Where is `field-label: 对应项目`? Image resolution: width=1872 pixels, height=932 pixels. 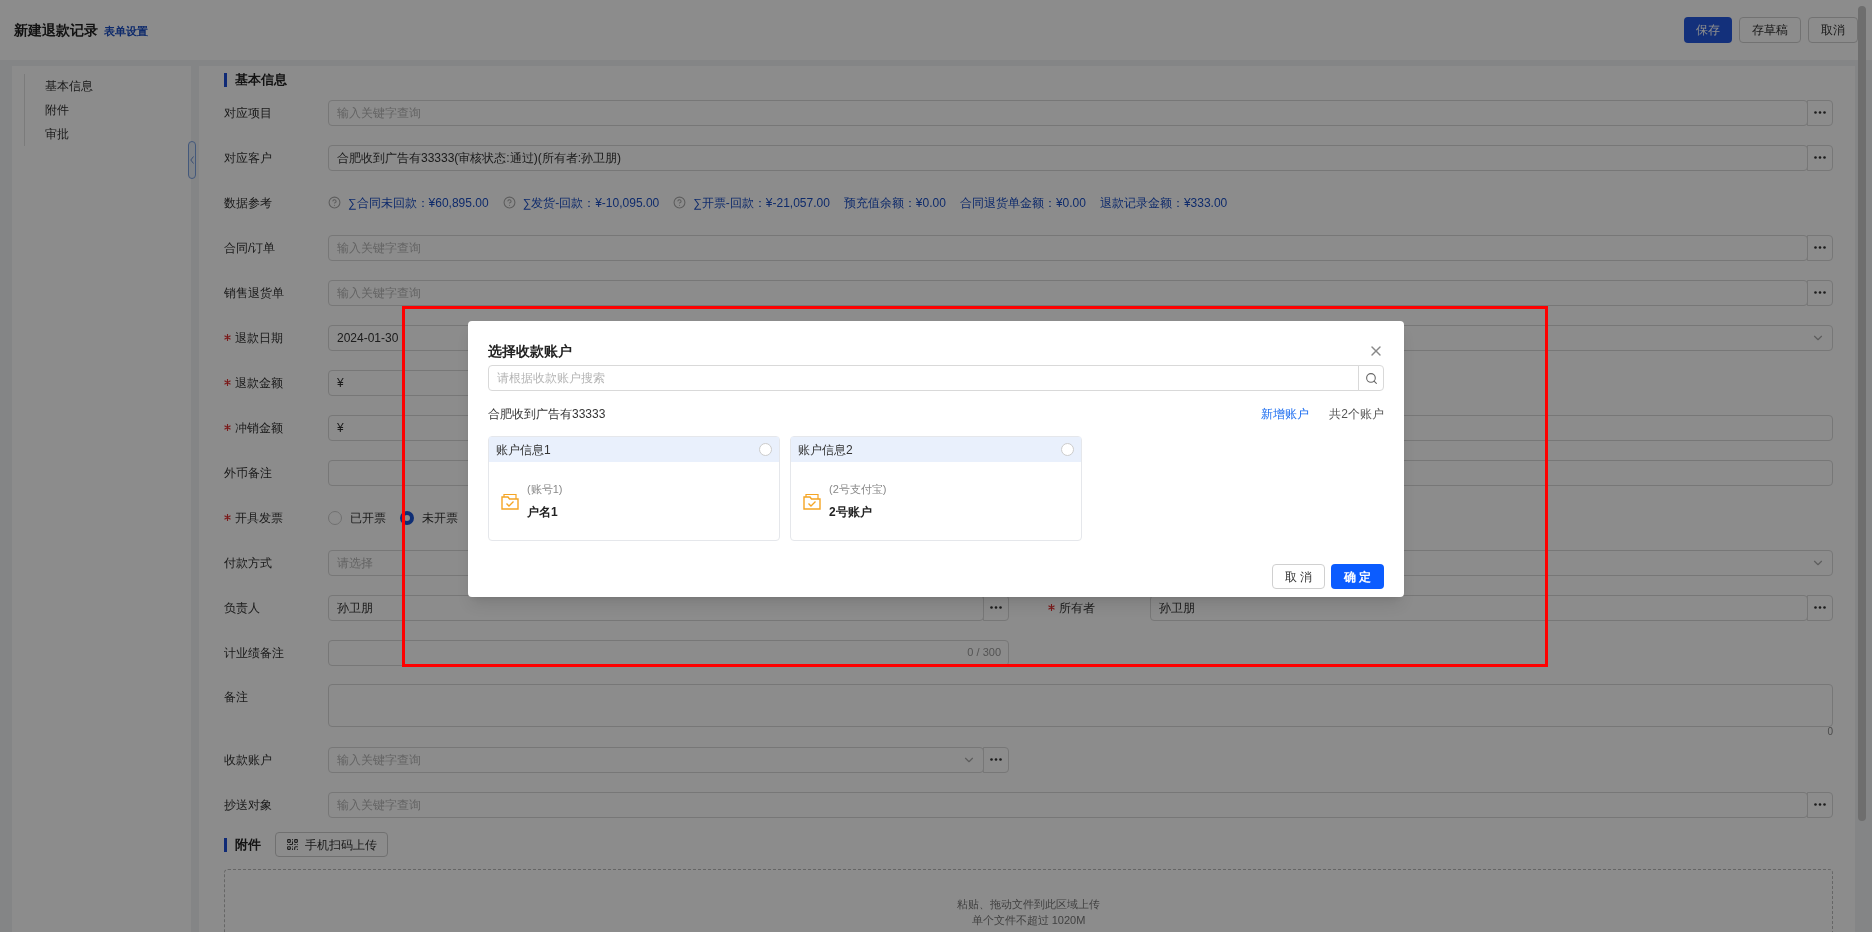
field-label: 对应项目 is located at coordinates (248, 113).